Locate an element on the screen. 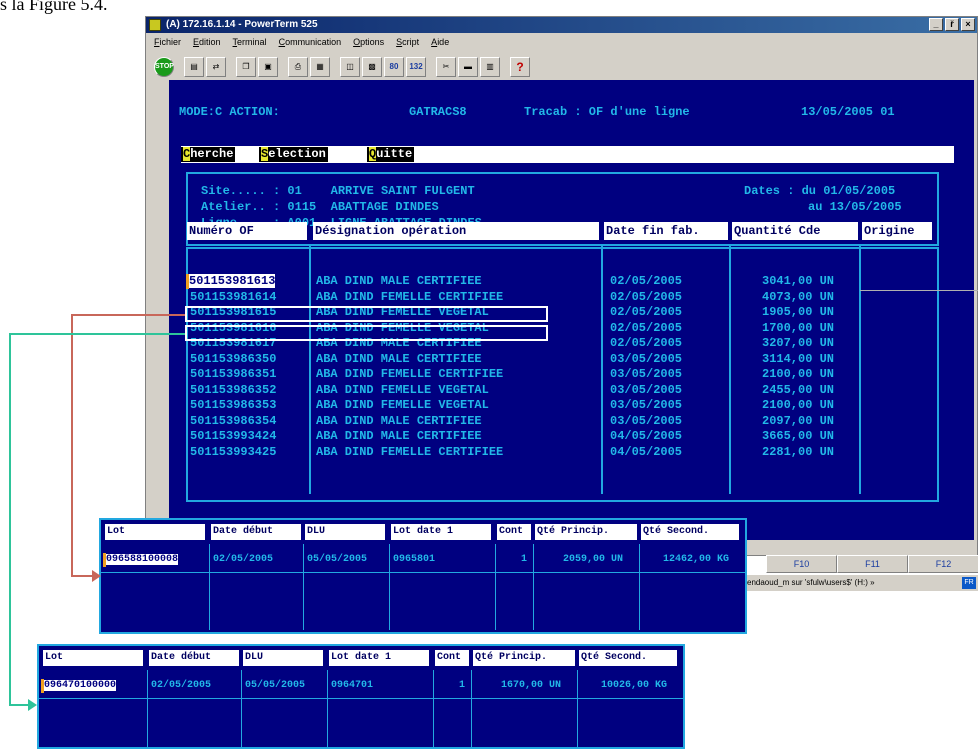  app-icon is located at coordinates (155, 25).